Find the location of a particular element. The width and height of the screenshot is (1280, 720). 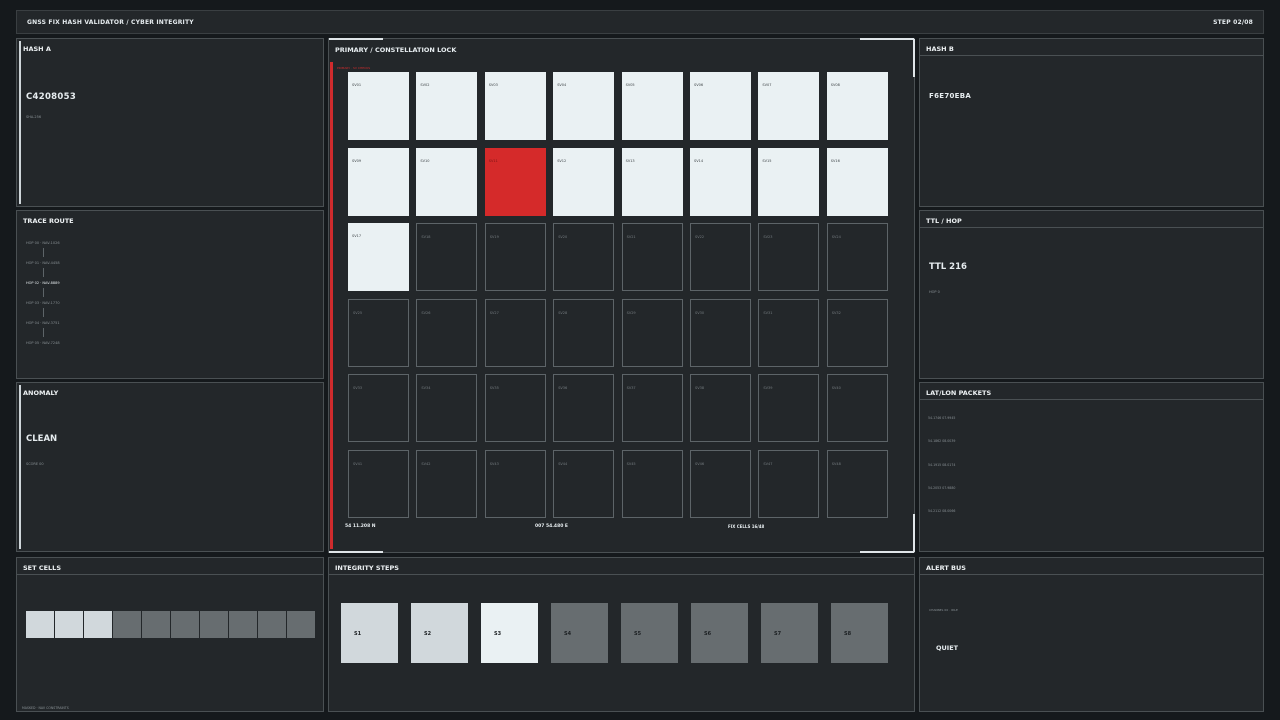

packet-item: 54.1746 07.9945 is located at coordinates (942, 418).